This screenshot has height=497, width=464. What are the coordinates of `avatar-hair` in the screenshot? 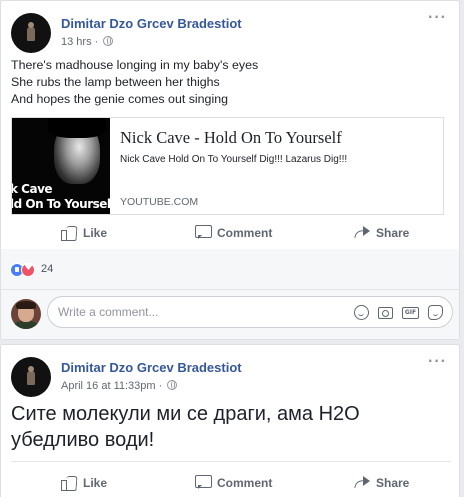 It's located at (26, 305).